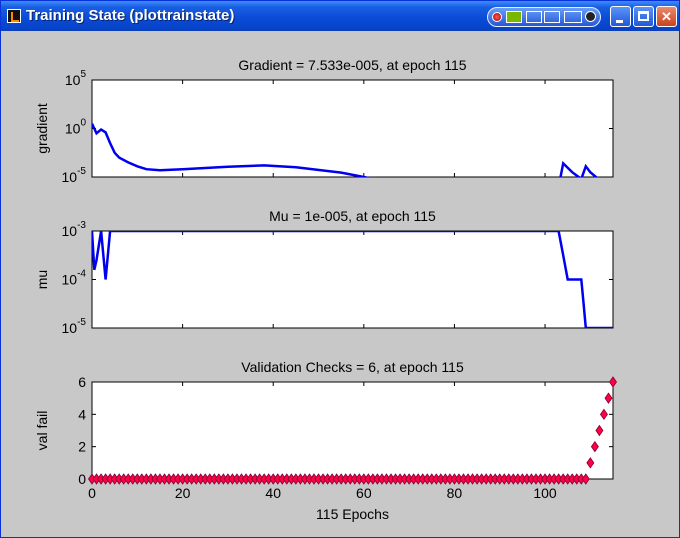 This screenshot has width=680, height=538. What do you see at coordinates (352, 514) in the screenshot?
I see `x-axis-label: 115 Epochs` at bounding box center [352, 514].